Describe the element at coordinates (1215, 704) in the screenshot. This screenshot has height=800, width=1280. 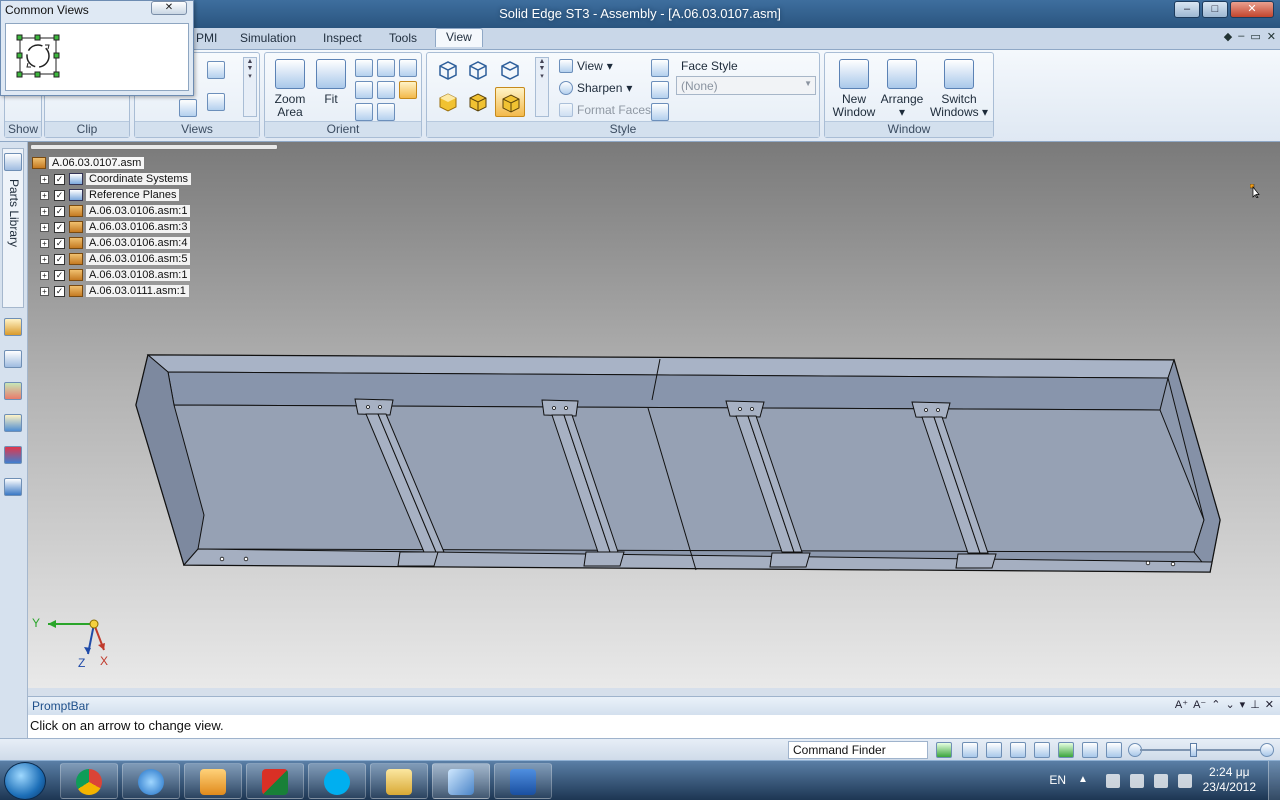
I see `collapse-icon: ⌃` at that location.